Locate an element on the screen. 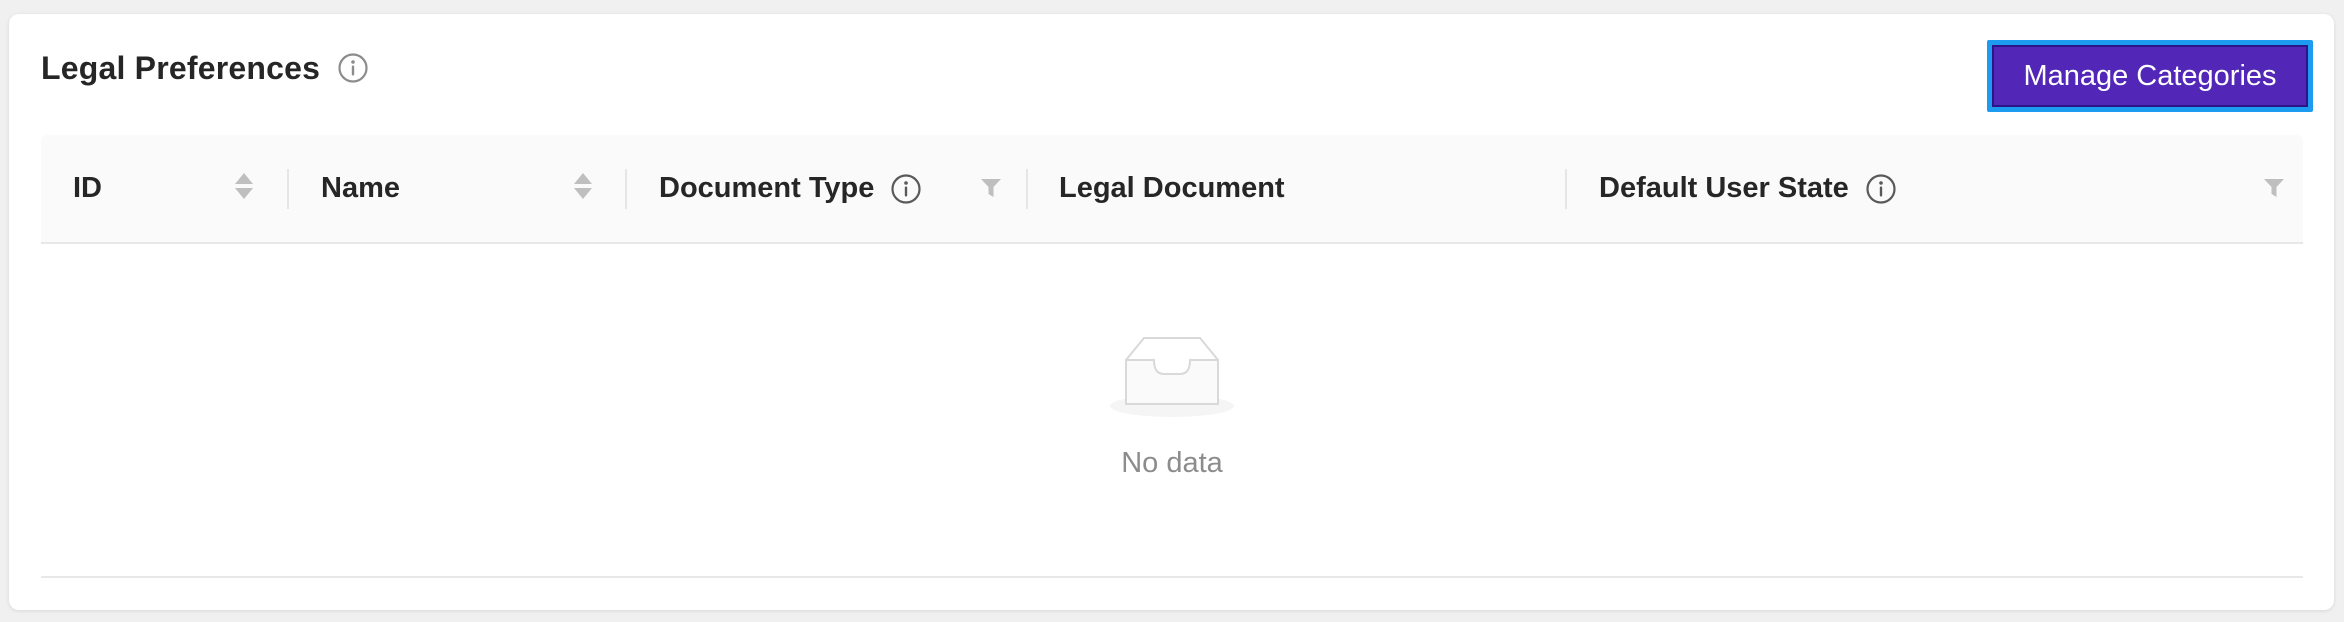 This screenshot has height=622, width=2344. column-label-name: Name is located at coordinates (360, 188).